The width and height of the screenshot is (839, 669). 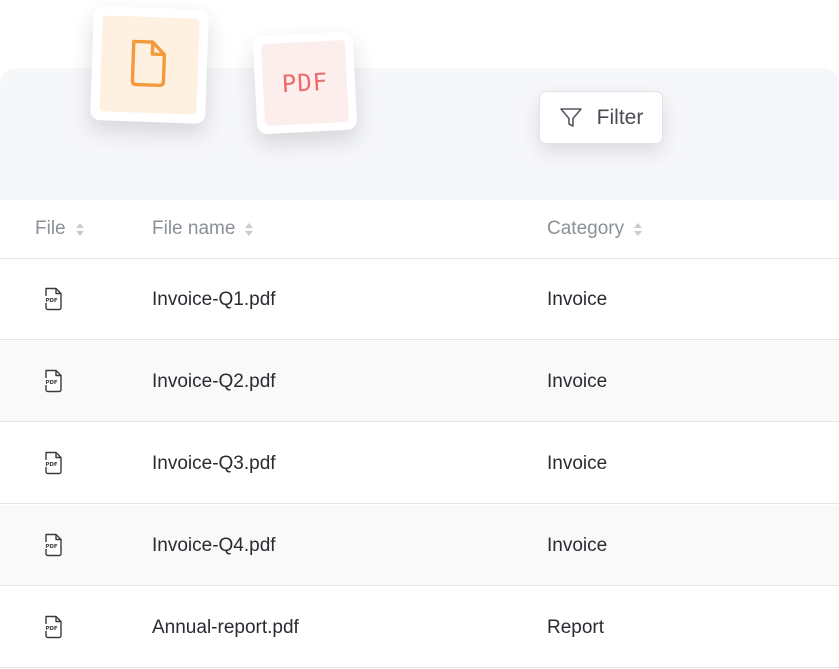 What do you see at coordinates (576, 627) in the screenshot?
I see `category-cell: Report` at bounding box center [576, 627].